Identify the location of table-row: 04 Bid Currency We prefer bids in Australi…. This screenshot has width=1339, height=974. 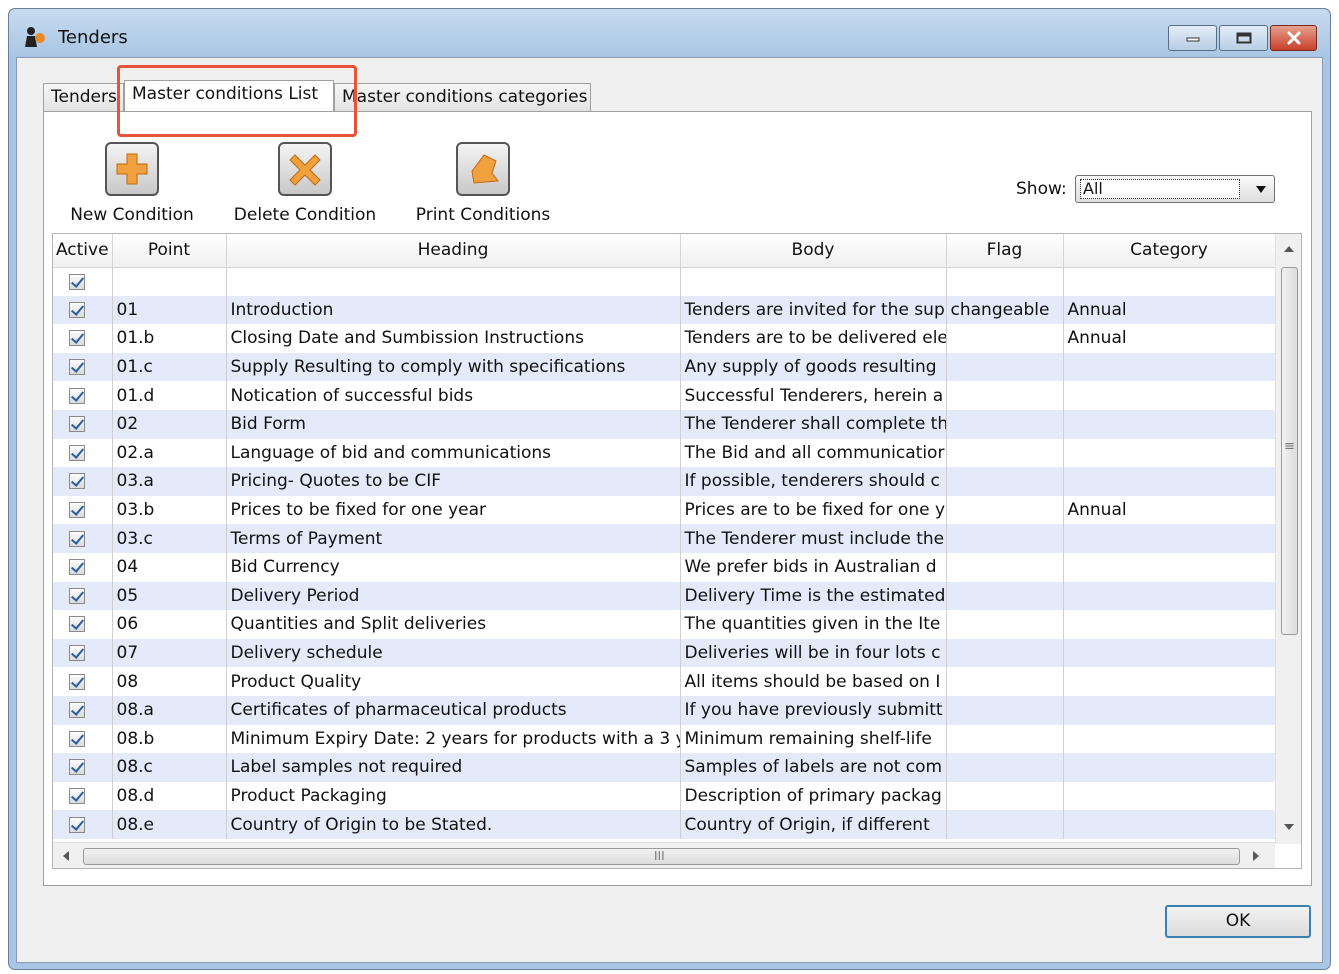
(664, 567).